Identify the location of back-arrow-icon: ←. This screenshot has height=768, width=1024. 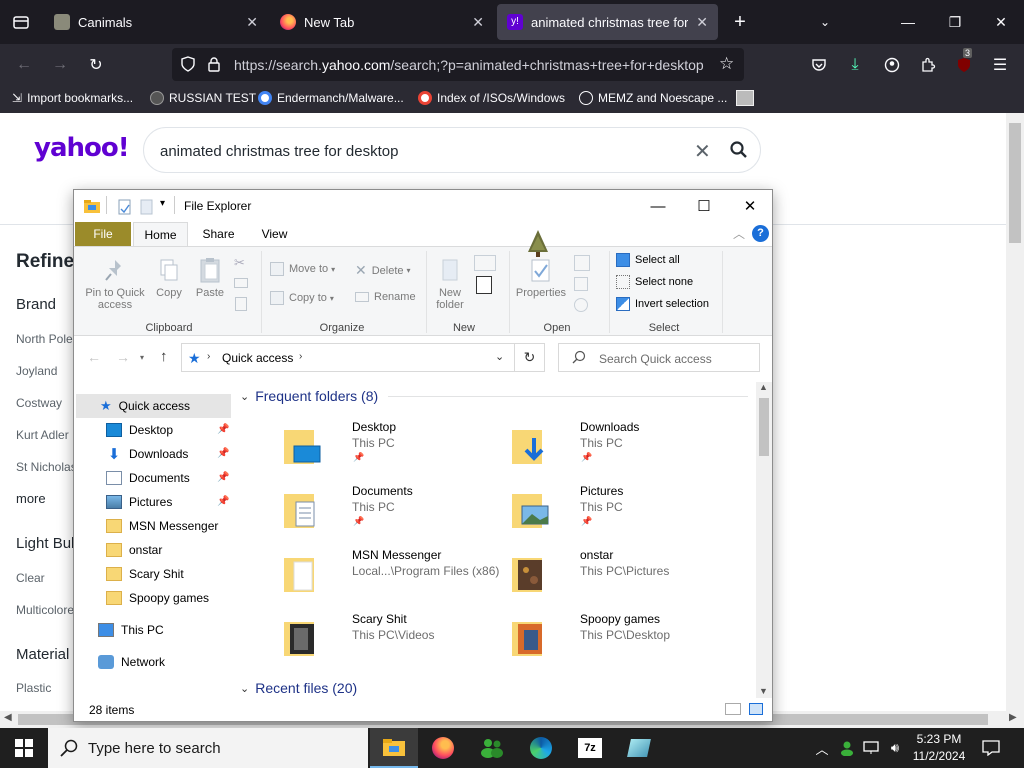
(94, 357).